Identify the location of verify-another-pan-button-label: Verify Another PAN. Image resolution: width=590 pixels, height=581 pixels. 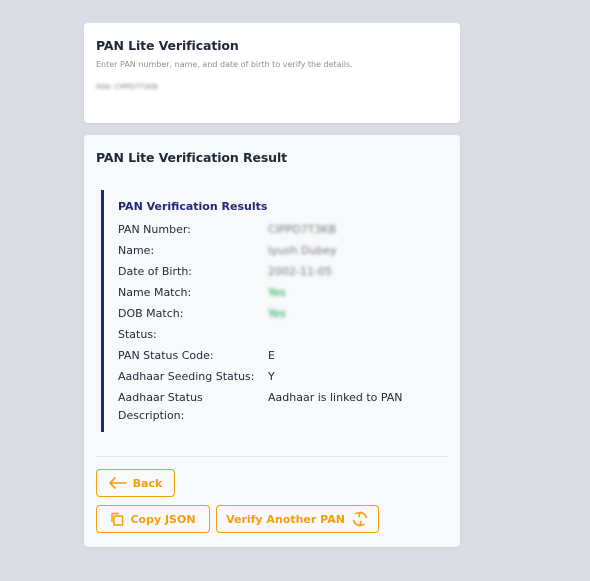
(285, 519).